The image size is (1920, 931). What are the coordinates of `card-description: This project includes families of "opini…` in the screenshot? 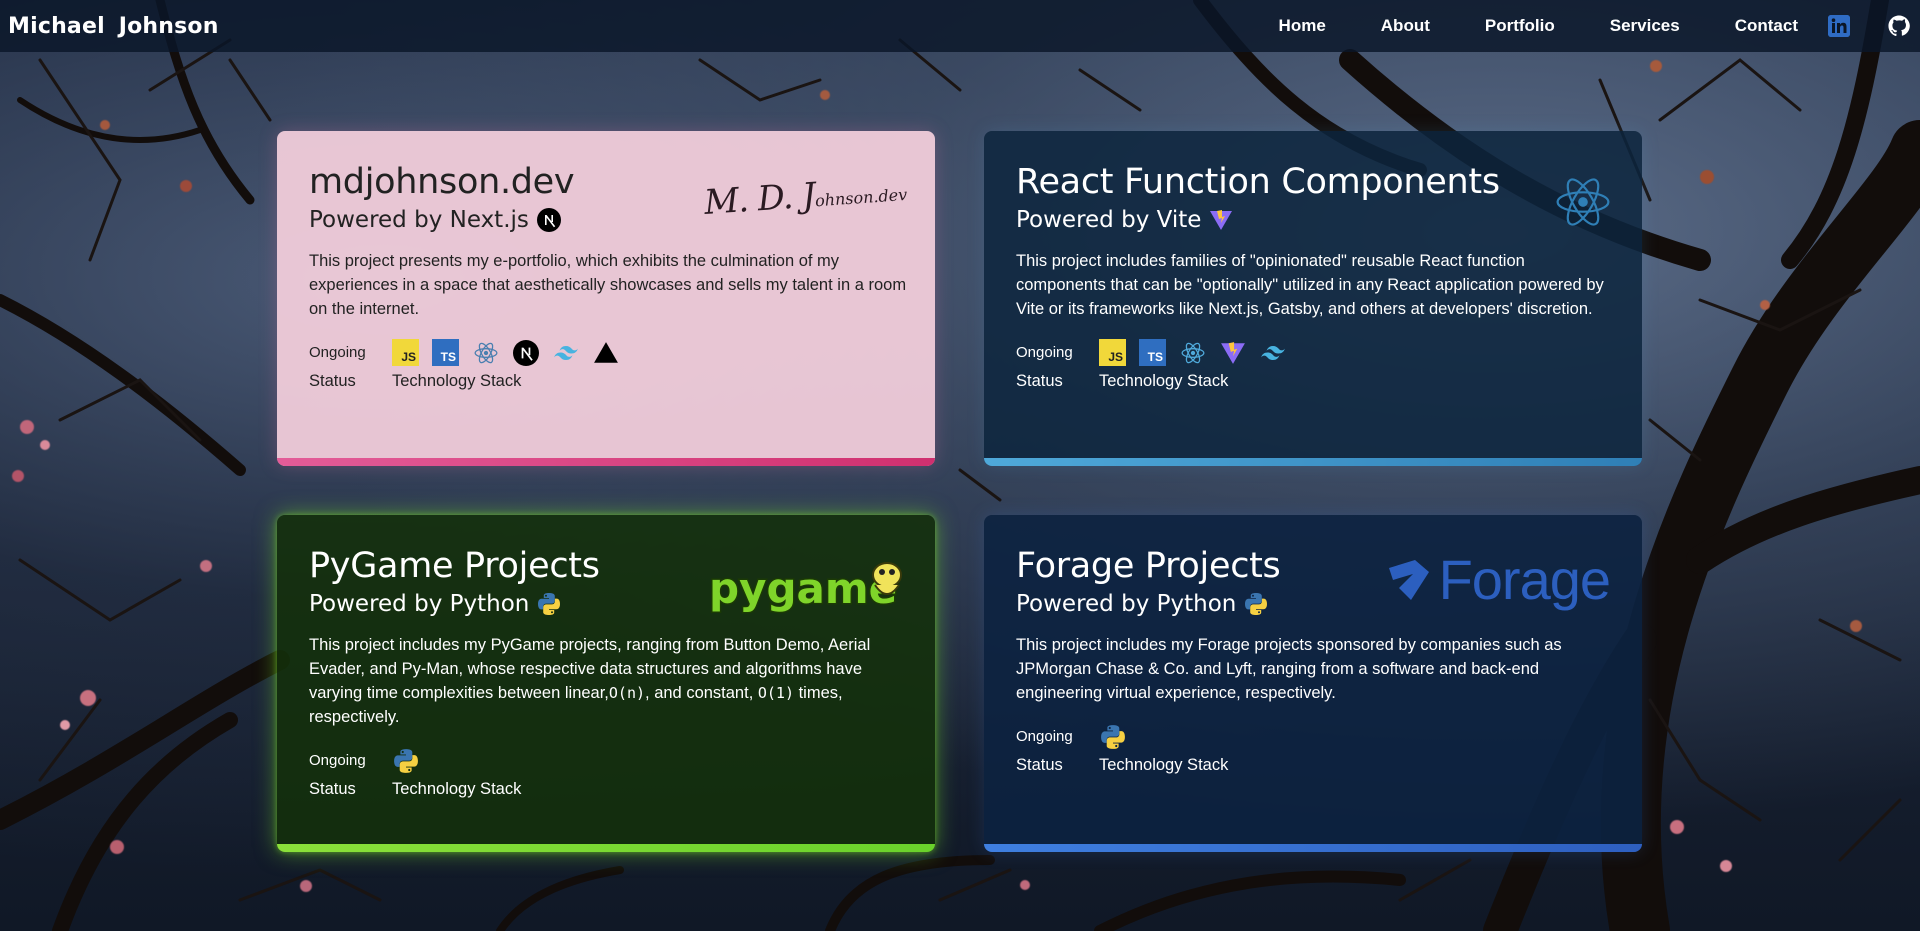 It's located at (1310, 285).